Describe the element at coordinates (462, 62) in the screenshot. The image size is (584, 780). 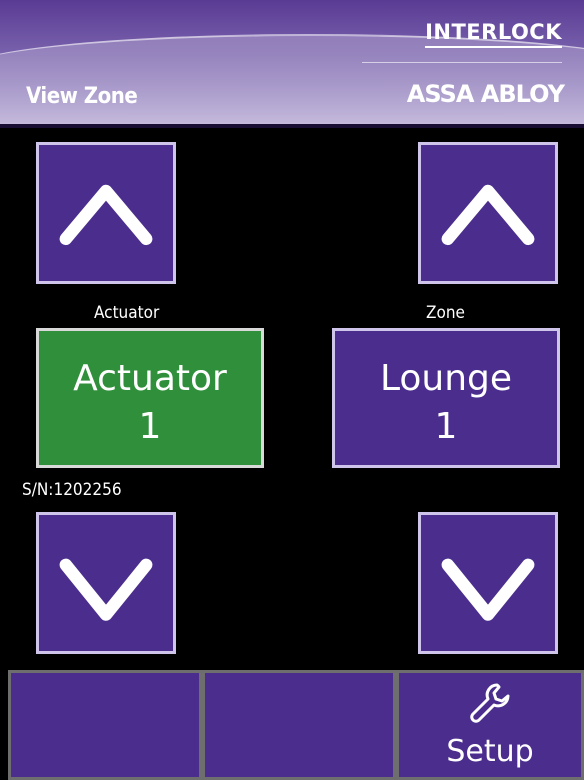
I see `brand-divider` at that location.